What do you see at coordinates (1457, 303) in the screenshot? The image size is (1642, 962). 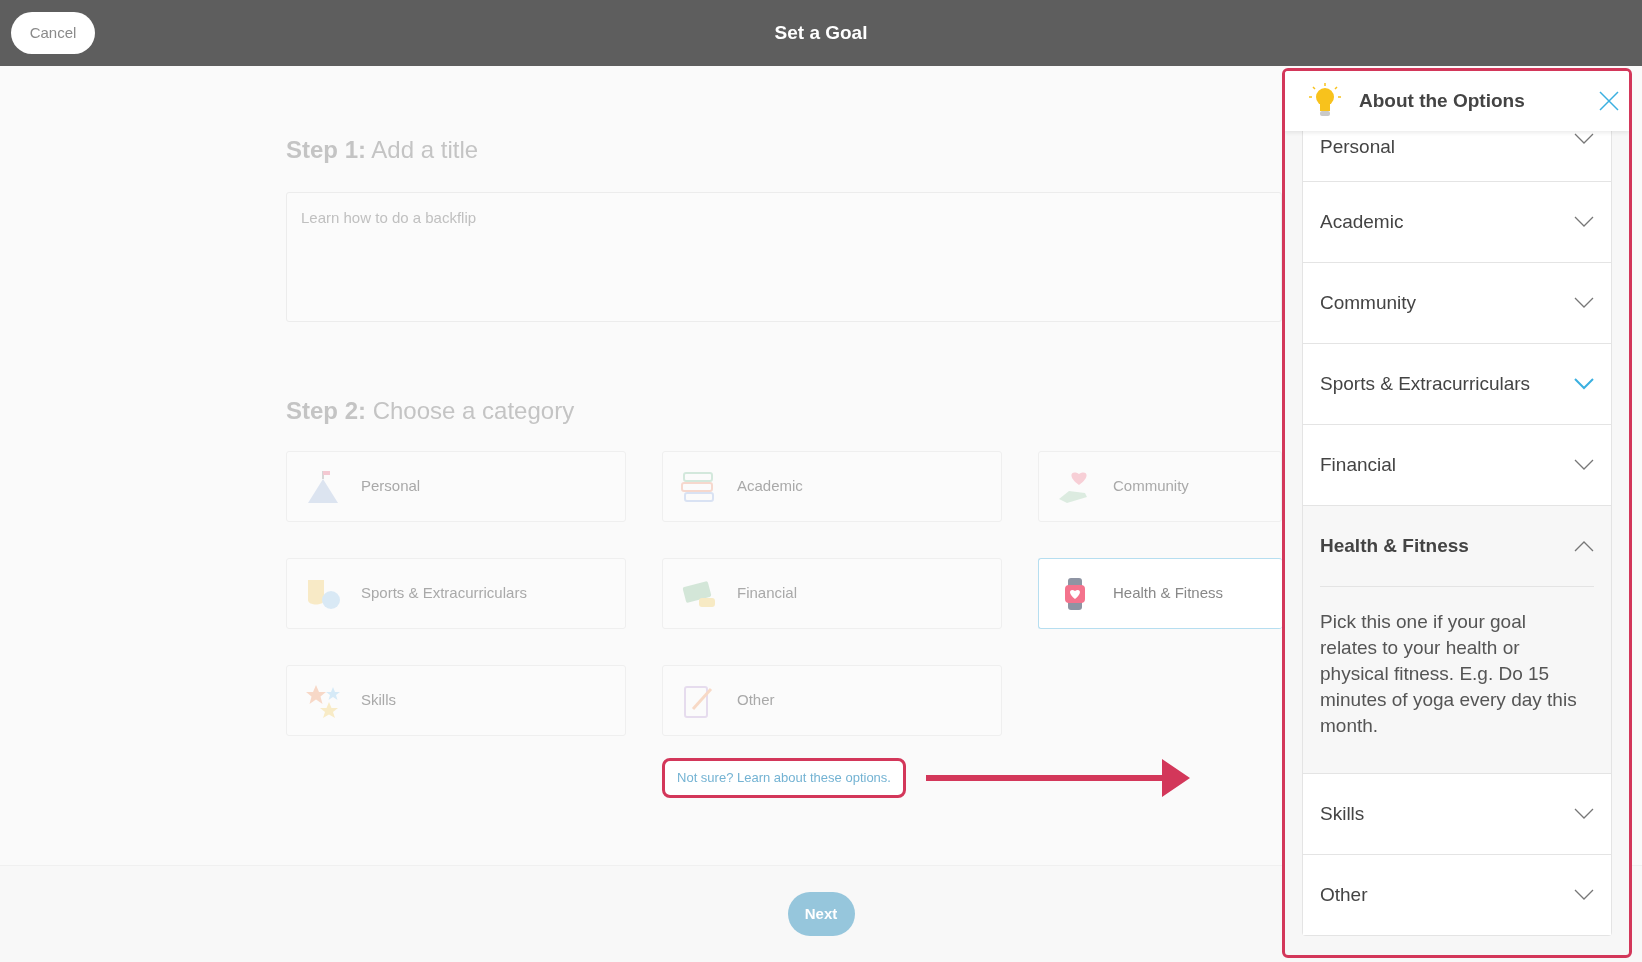 I see `accordion-header: Community` at bounding box center [1457, 303].